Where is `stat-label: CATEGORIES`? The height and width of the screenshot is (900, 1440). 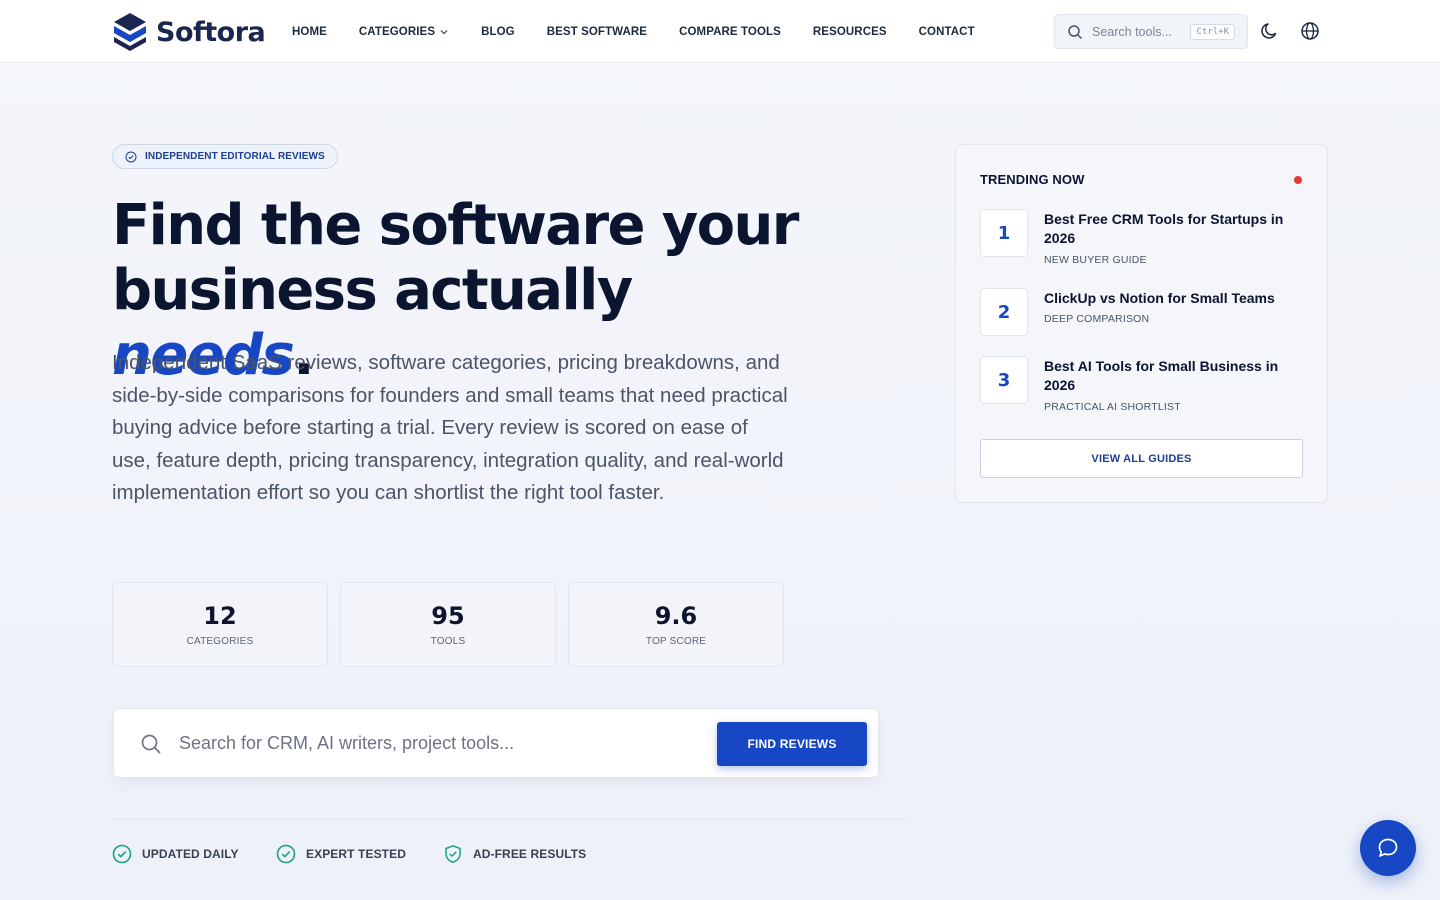
stat-label: CATEGORIES is located at coordinates (220, 641).